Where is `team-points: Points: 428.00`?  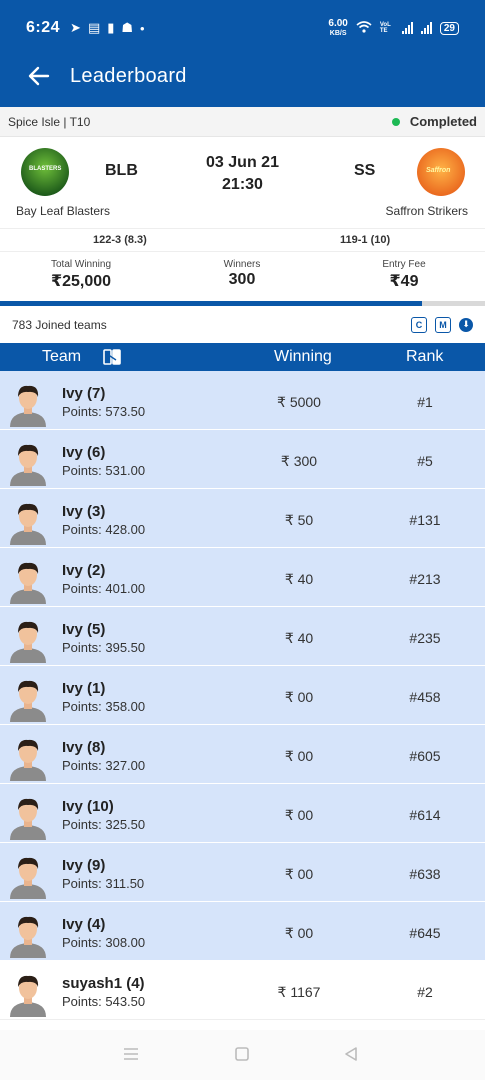
team-points: Points: 428.00 is located at coordinates (104, 529).